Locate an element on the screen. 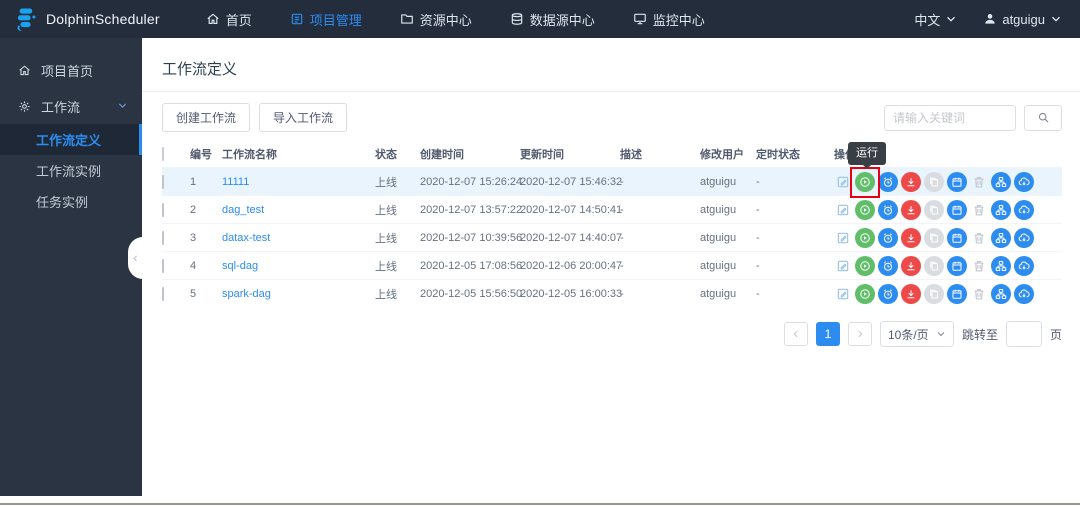 The height and width of the screenshot is (508, 1080). sidebar-subitem-label: 工作流定义 is located at coordinates (69, 140).